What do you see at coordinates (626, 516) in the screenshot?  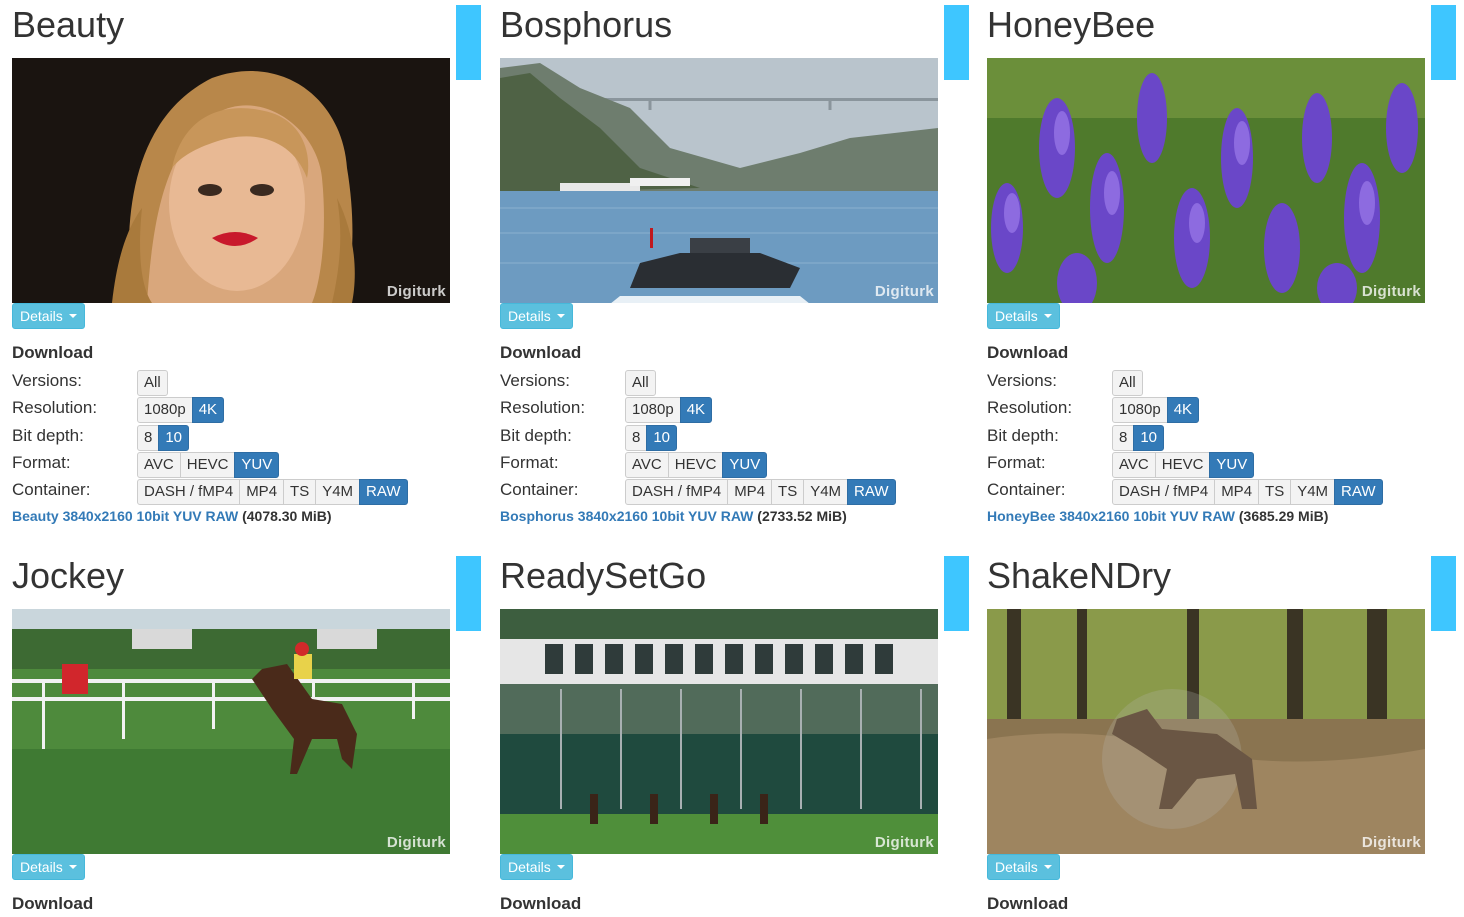 I see `file-download-link: Bosphorus 3840x2160 10bit YUV RAW` at bounding box center [626, 516].